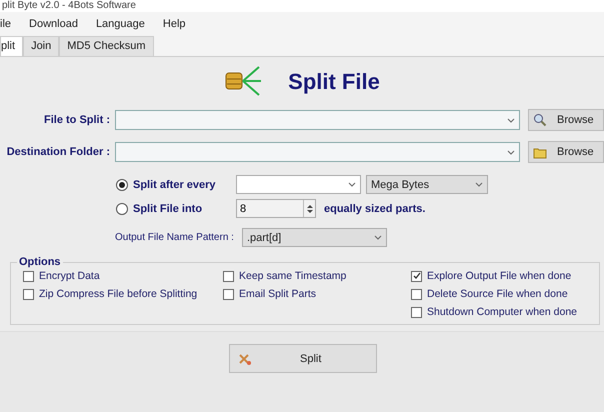 This screenshot has height=412, width=604. I want to click on menu-item: Help, so click(174, 24).